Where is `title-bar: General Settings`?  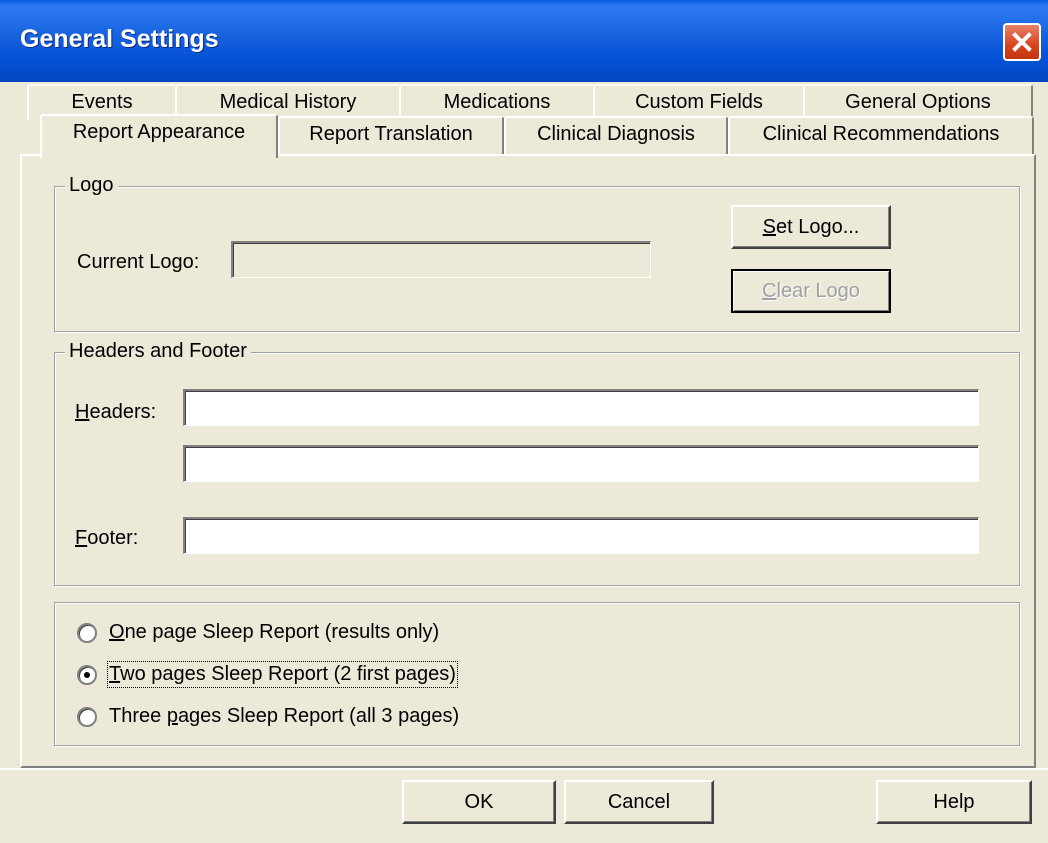
title-bar: General Settings is located at coordinates (524, 41).